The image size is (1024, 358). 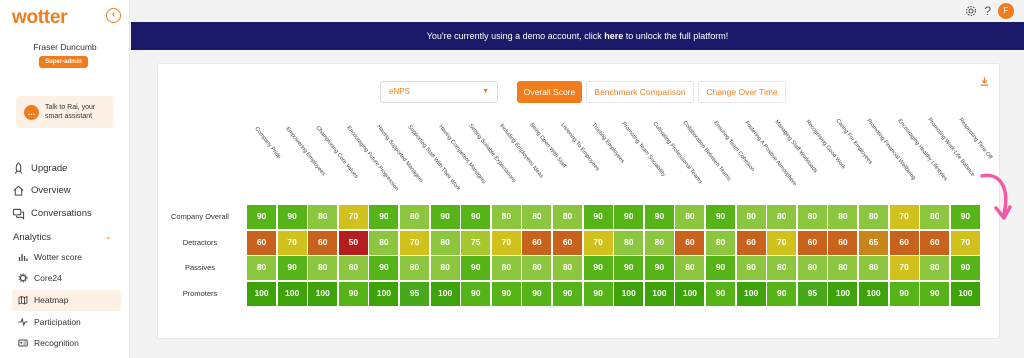 What do you see at coordinates (64, 112) in the screenshot?
I see `assistant-card: … Talk to Rai, your smart assistant` at bounding box center [64, 112].